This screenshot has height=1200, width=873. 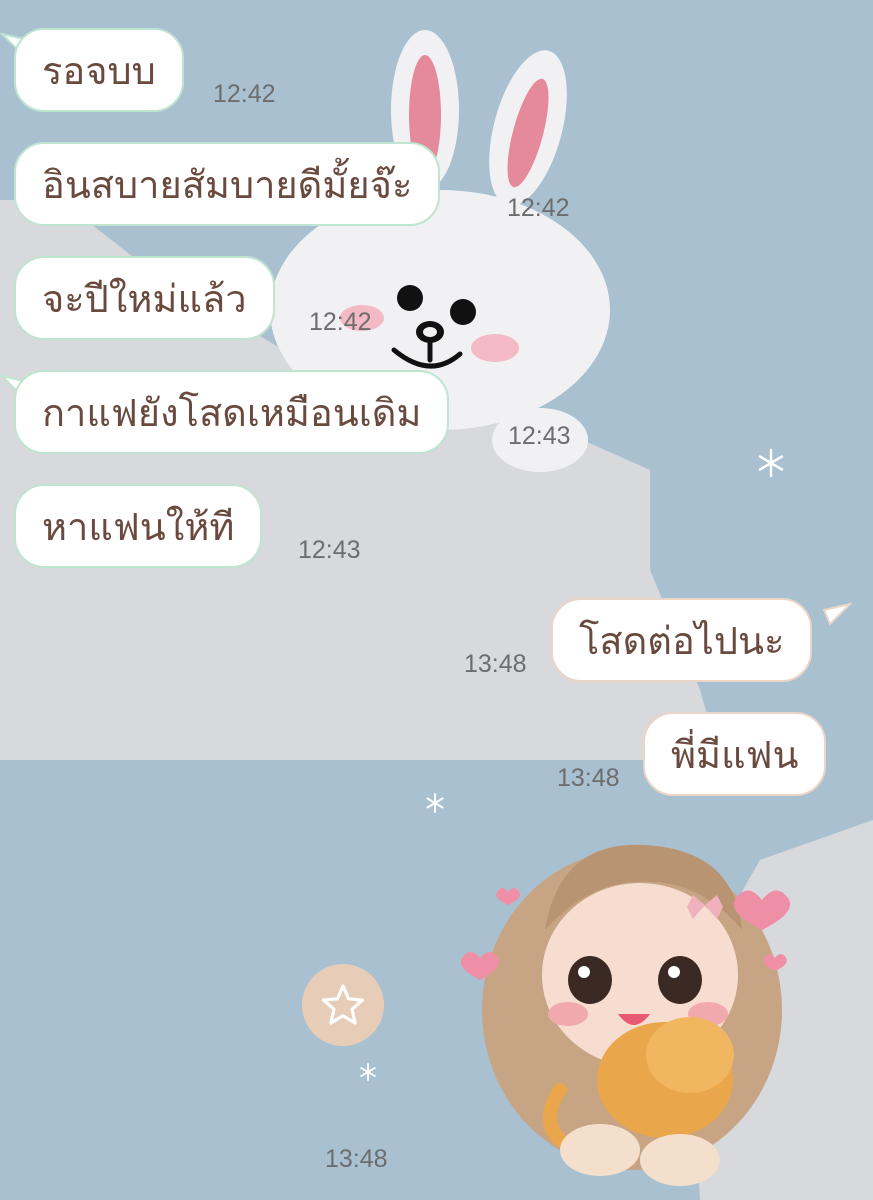 I want to click on message-text: พี่มีแฟน, so click(x=735, y=755).